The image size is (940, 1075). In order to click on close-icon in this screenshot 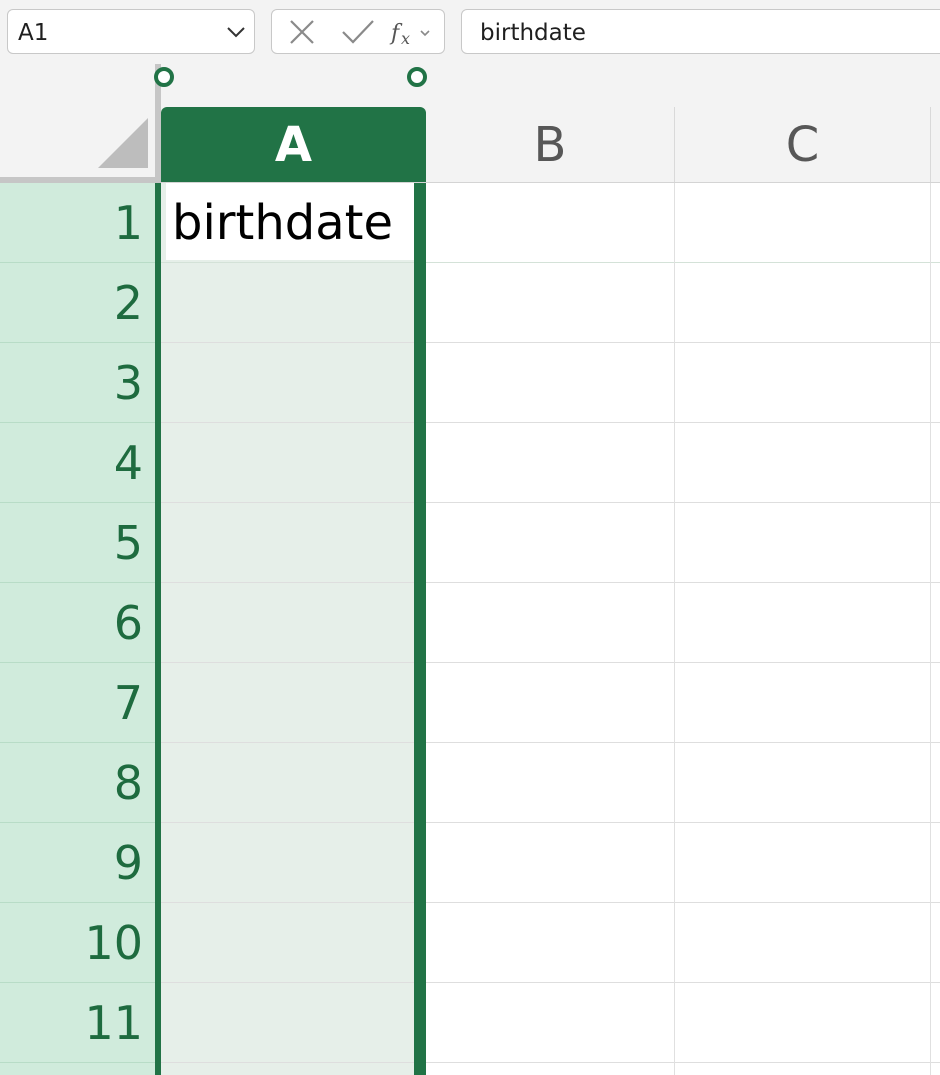, I will do `click(302, 31)`.